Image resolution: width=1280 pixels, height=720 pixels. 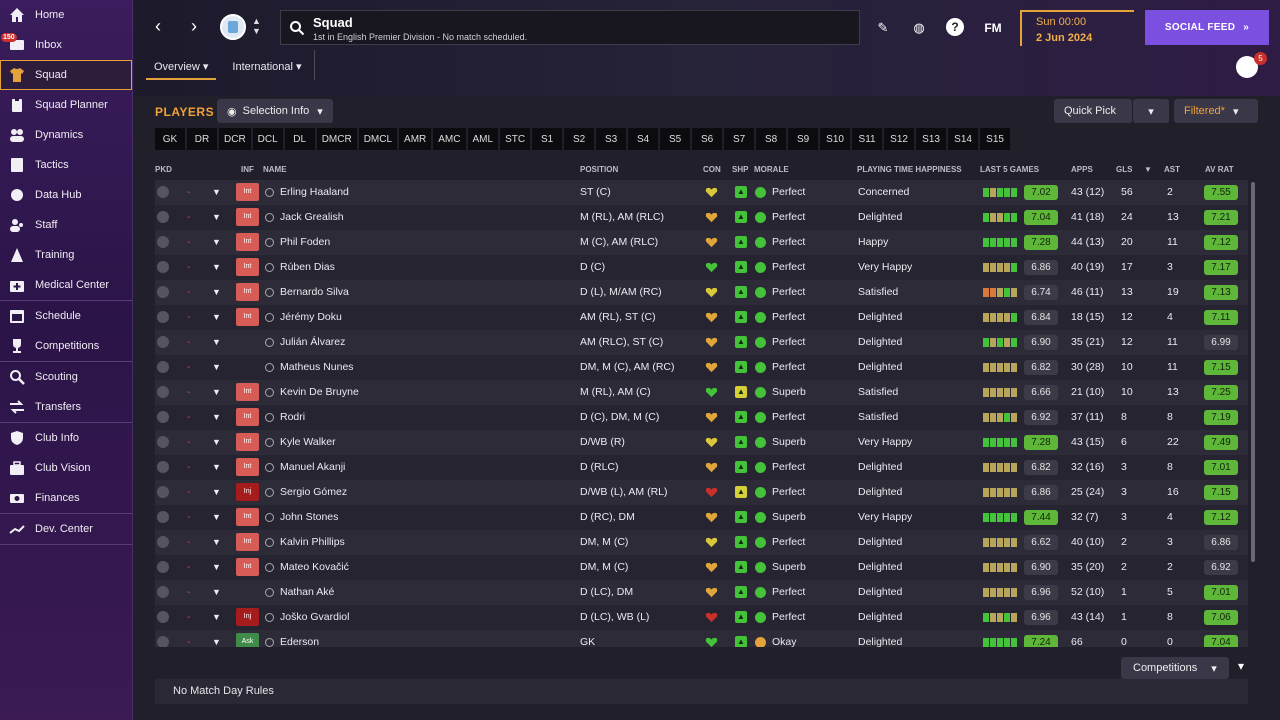 What do you see at coordinates (1219, 169) in the screenshot?
I see `col-av-rat: AV RAT` at bounding box center [1219, 169].